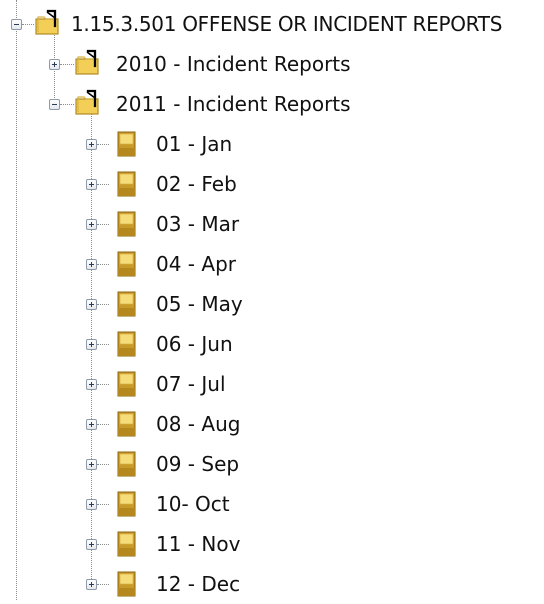  What do you see at coordinates (272, 504) in the screenshot?
I see `tree-node-month: 10- Oct` at bounding box center [272, 504].